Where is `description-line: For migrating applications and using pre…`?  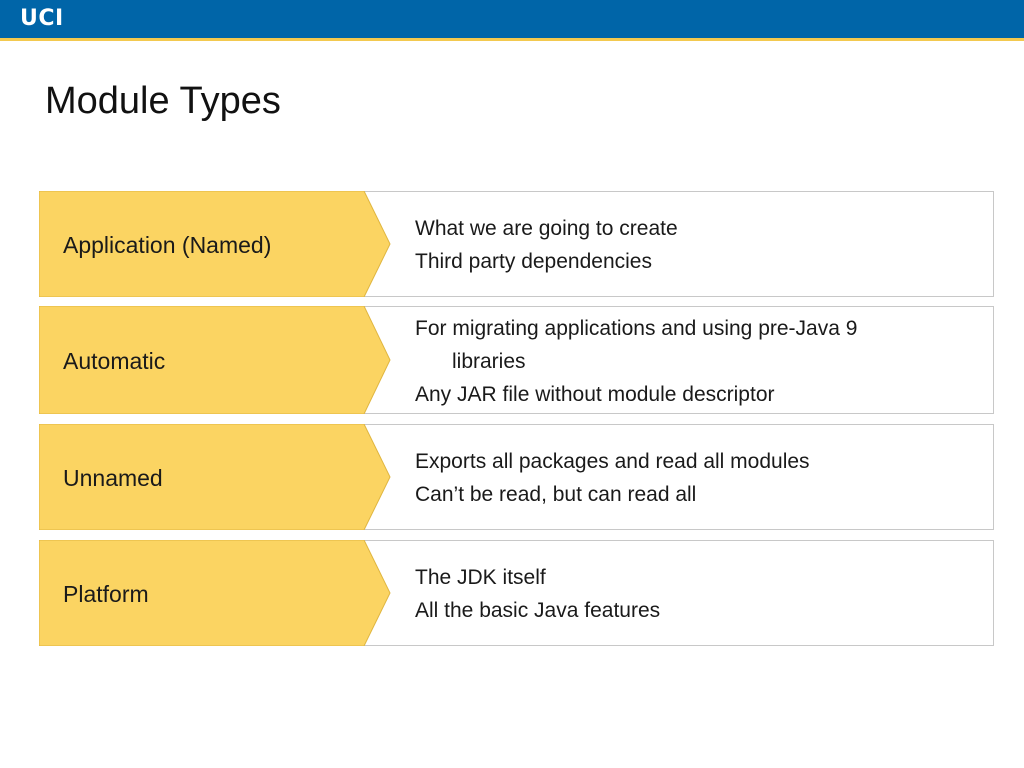
description-line: For migrating applications and using pre… is located at coordinates (636, 328).